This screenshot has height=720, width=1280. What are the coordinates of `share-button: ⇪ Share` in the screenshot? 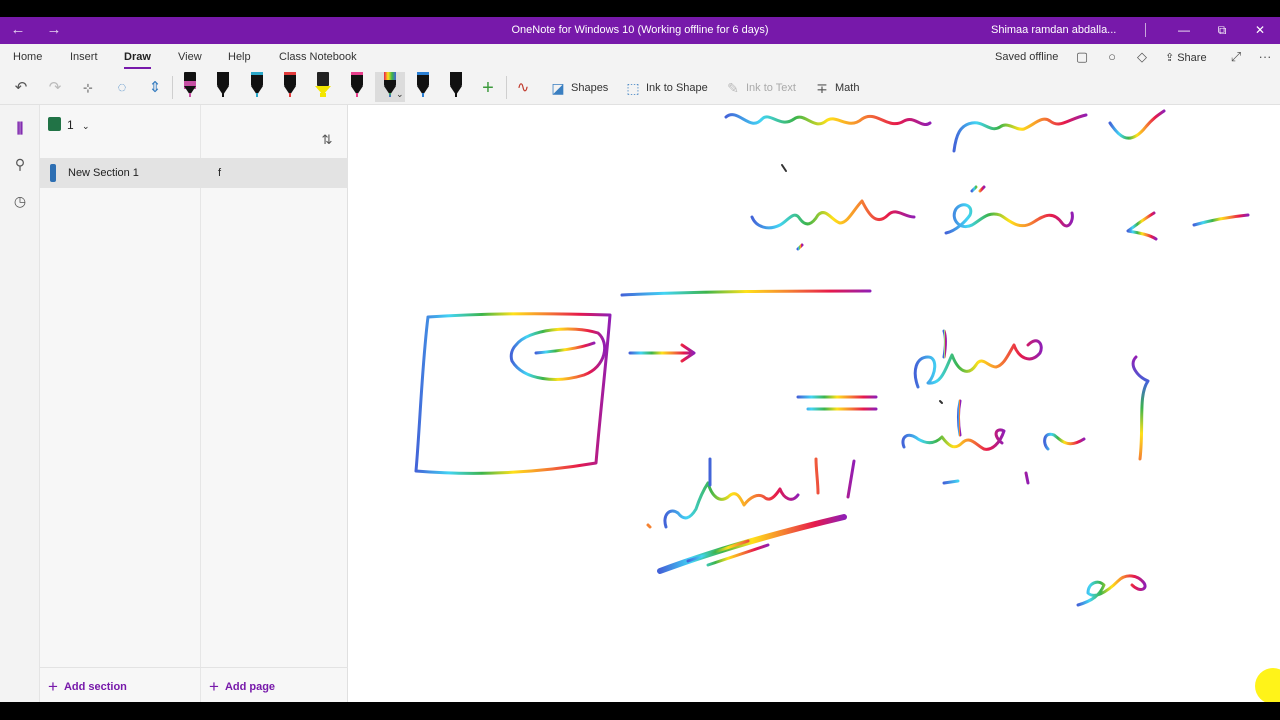 It's located at (1186, 57).